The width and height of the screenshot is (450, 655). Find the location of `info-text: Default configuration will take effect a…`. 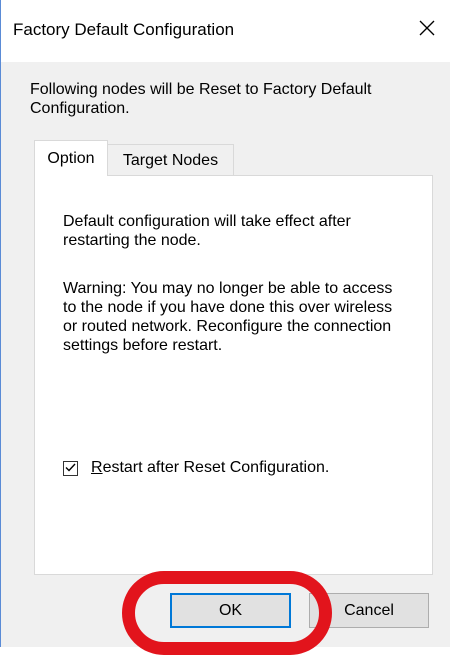

info-text: Default configuration will take effect a… is located at coordinates (207, 231).